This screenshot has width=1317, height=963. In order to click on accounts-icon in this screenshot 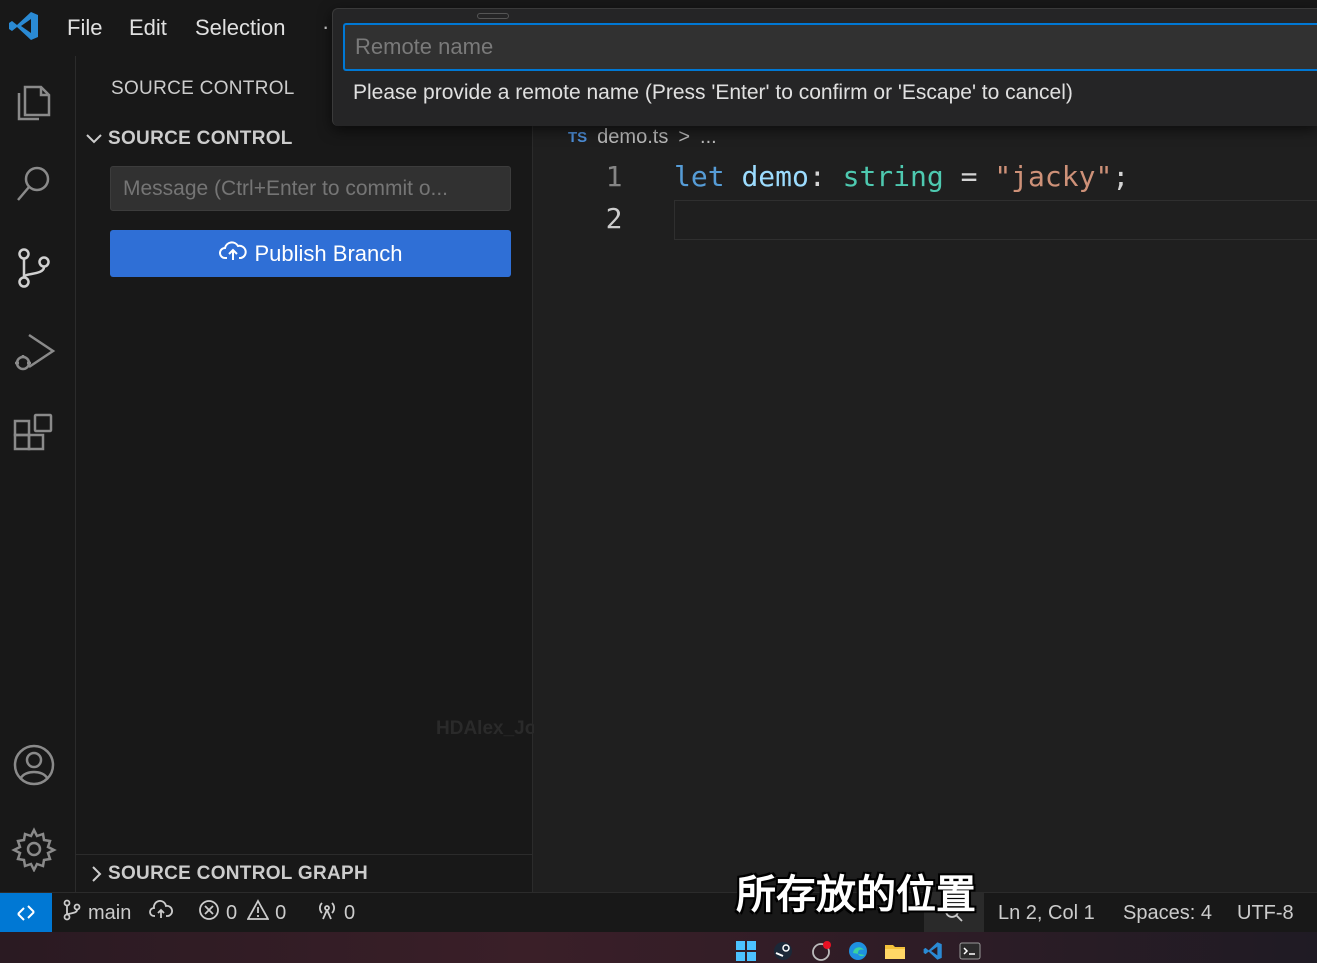, I will do `click(34, 765)`.